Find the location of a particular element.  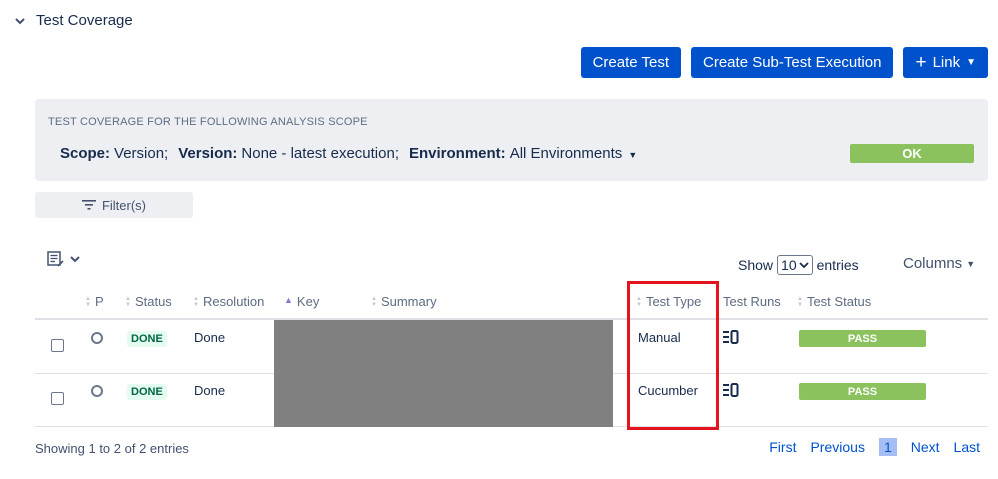

version-label: Version: is located at coordinates (208, 153).